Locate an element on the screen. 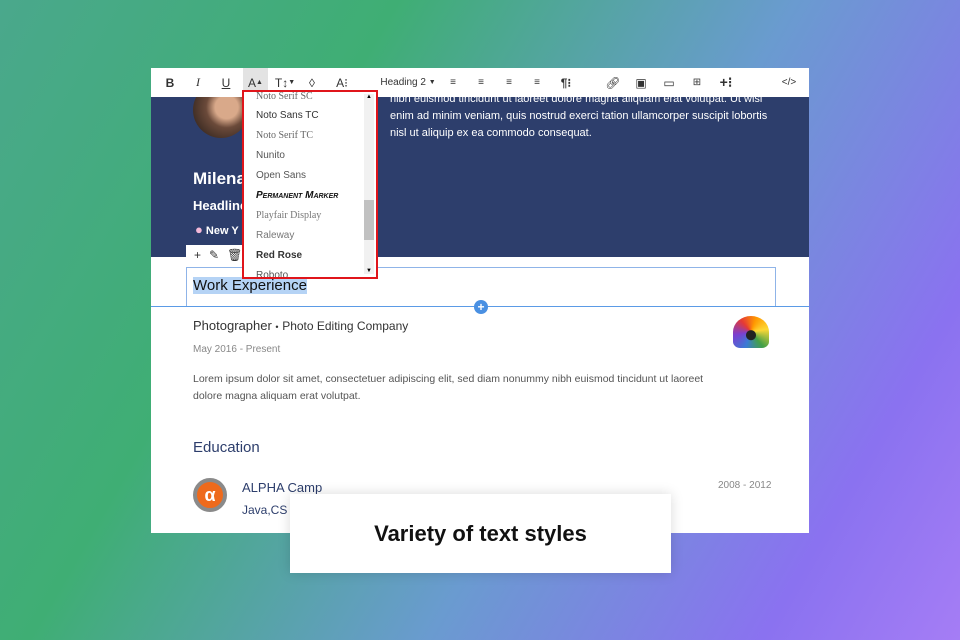  align-center-icon: ≡ is located at coordinates (481, 82).